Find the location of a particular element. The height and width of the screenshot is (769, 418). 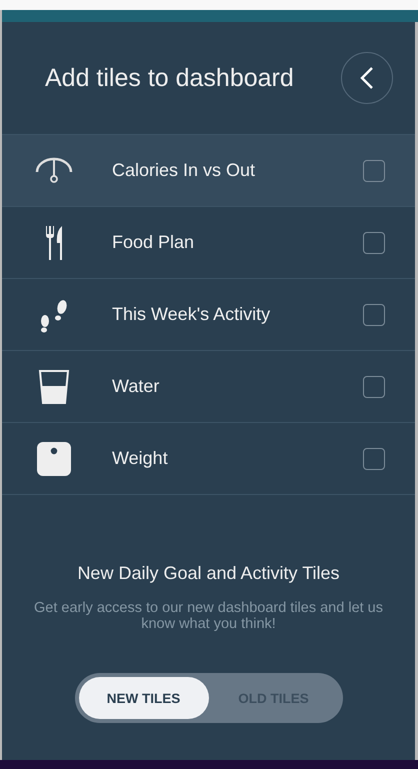

tile-label: Water is located at coordinates (136, 386).